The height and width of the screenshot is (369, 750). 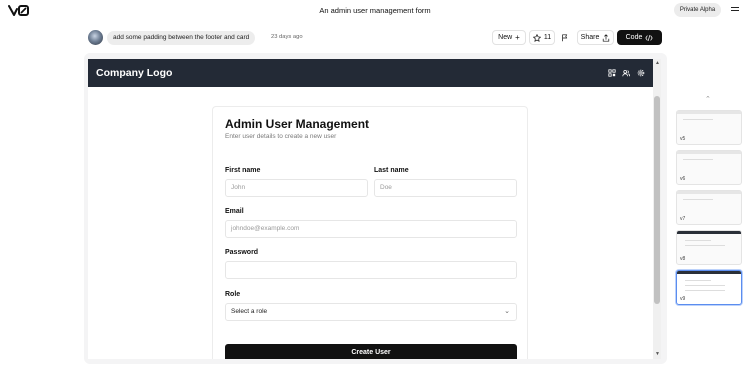 I want to click on version-label: v9, so click(x=683, y=299).